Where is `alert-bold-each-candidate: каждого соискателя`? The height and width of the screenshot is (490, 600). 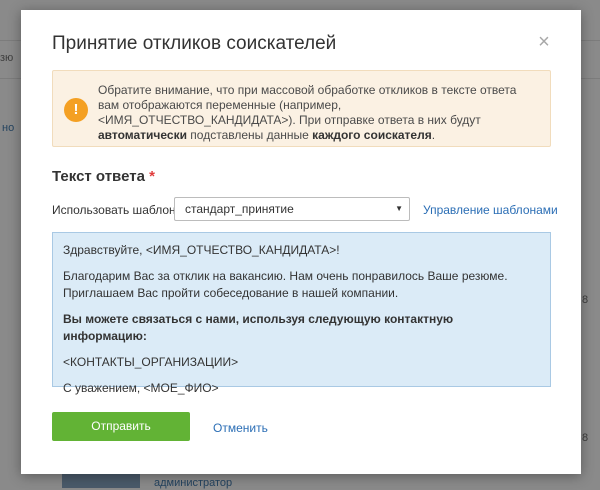
alert-bold-each-candidate: каждого соискателя is located at coordinates (372, 135).